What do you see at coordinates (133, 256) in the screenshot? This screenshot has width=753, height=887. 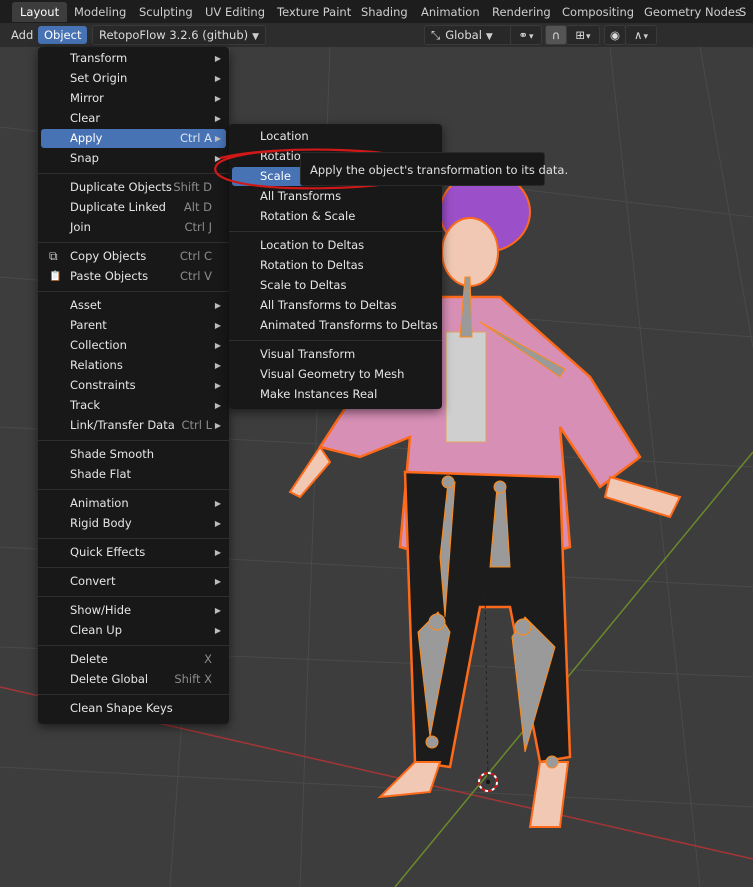 I see `menu-item-copy-objects: ⧉ Copy Objects Ctrl C` at bounding box center [133, 256].